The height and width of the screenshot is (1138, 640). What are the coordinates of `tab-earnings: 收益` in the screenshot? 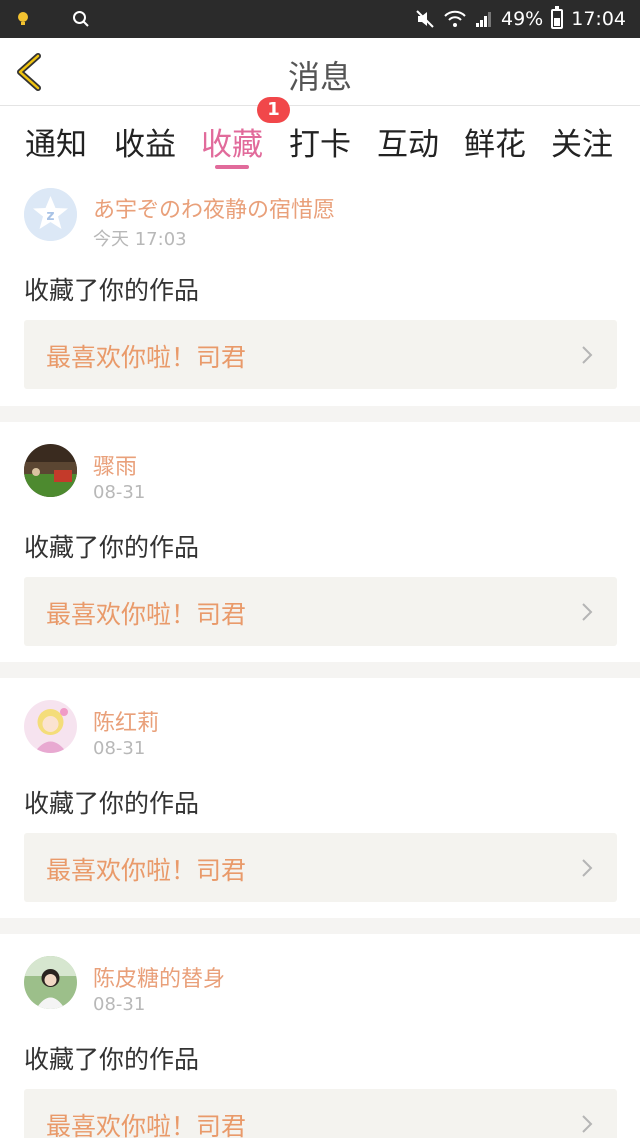 It's located at (145, 141).